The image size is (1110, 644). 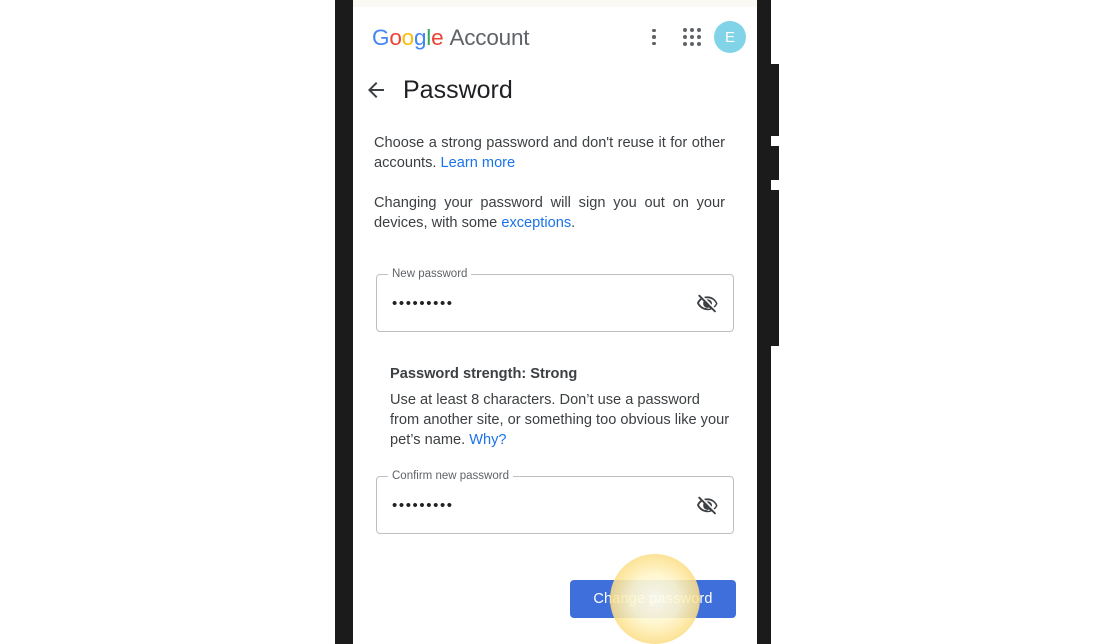 I want to click on phone-side-button-lower, so click(x=771, y=268).